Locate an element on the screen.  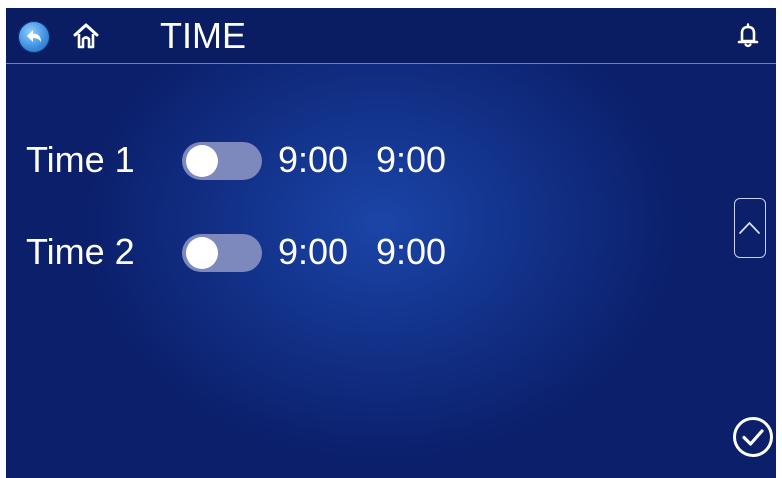
back-arrow-icon is located at coordinates (34, 36).